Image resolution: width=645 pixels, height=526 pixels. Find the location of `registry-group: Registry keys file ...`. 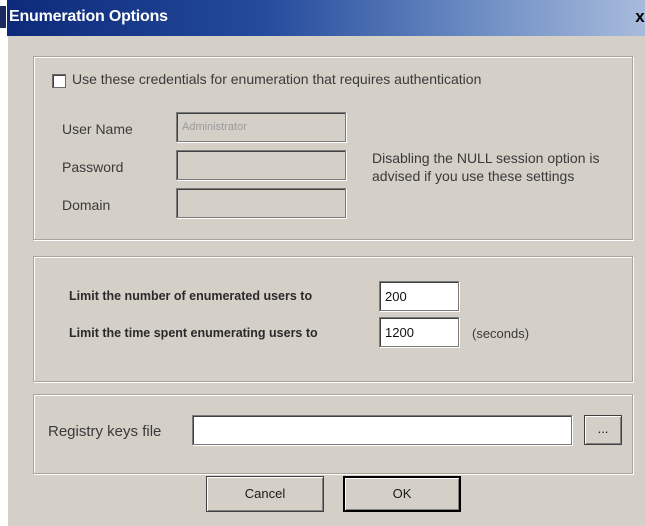

registry-group: Registry keys file ... is located at coordinates (333, 434).